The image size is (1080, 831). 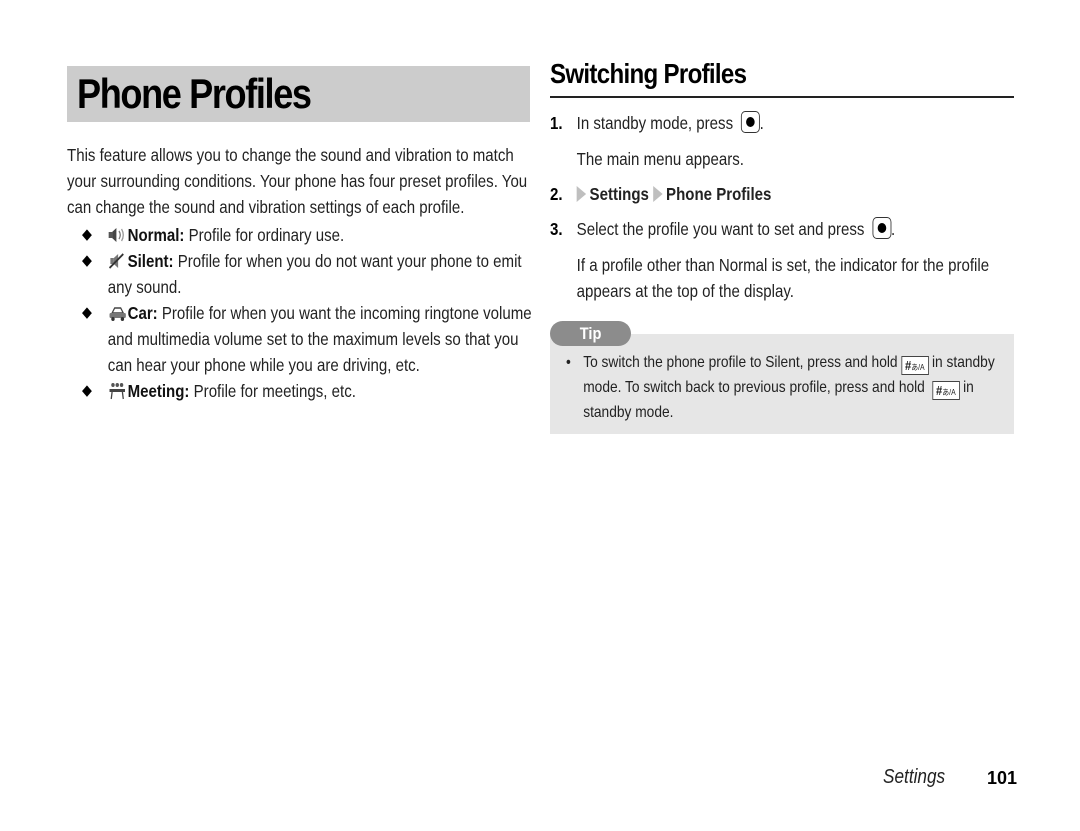 I want to click on footer-section-name: Settings, so click(x=914, y=777).